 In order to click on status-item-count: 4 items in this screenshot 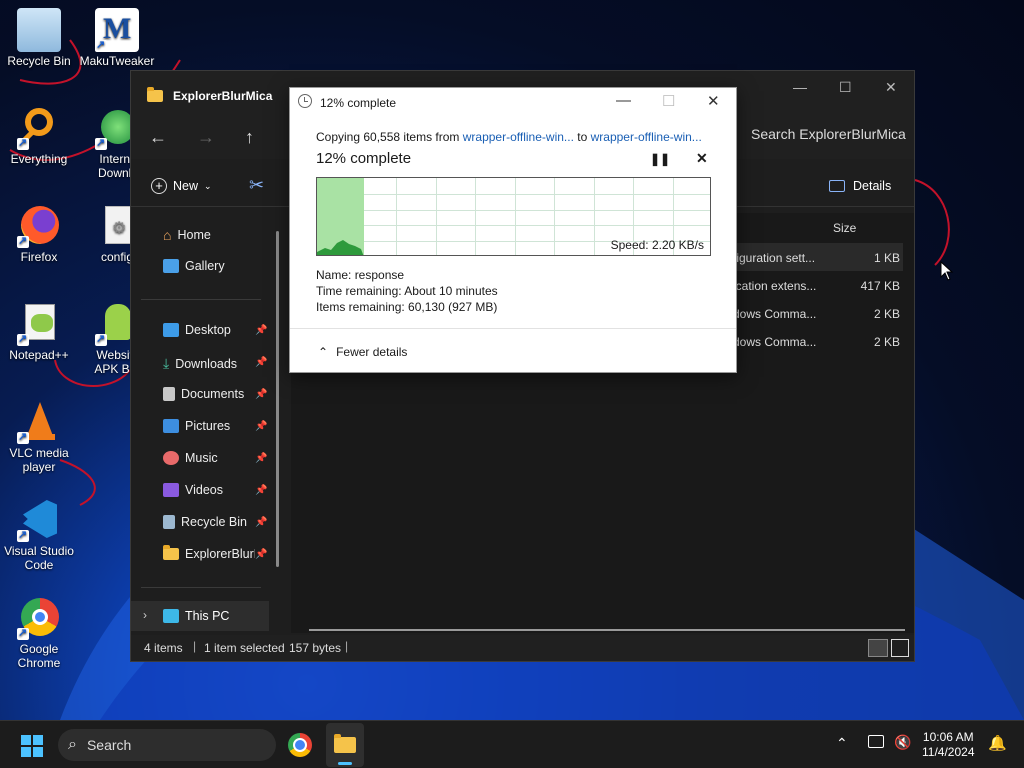, I will do `click(163, 648)`.